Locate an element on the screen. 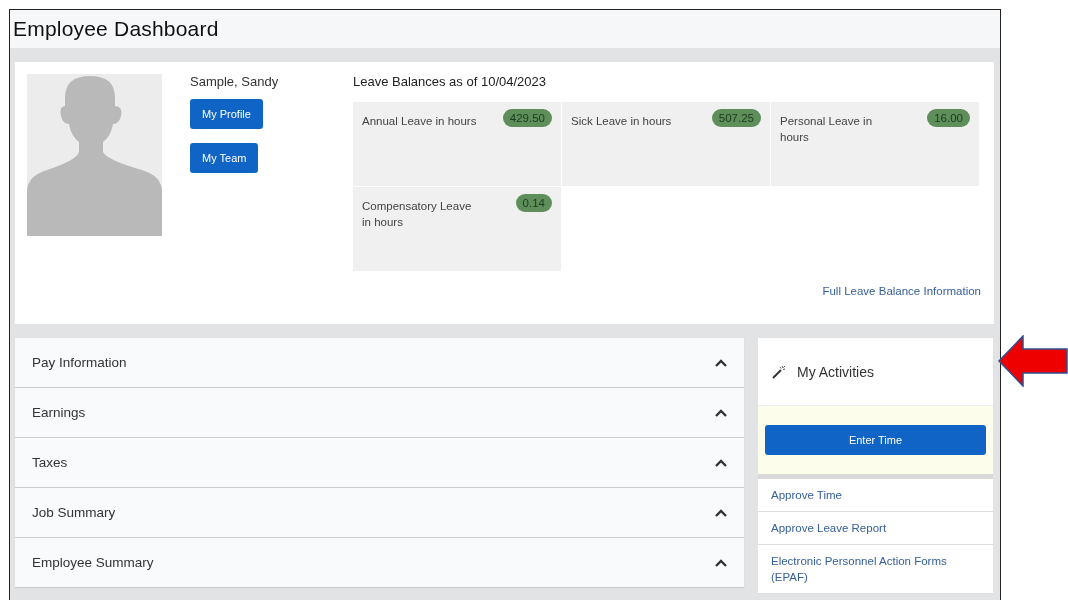 Image resolution: width=1068 pixels, height=600 pixels. profile-button: My Profile is located at coordinates (226, 114).